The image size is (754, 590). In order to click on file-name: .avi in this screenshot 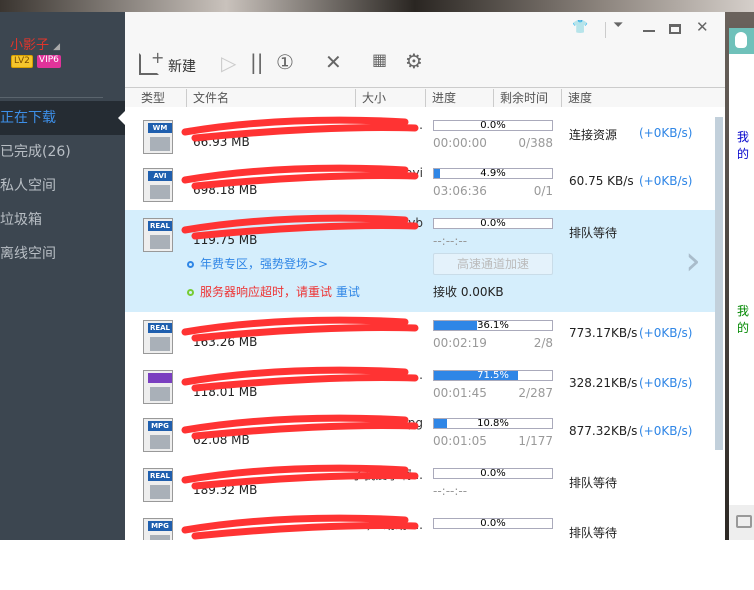, I will do `click(412, 173)`.